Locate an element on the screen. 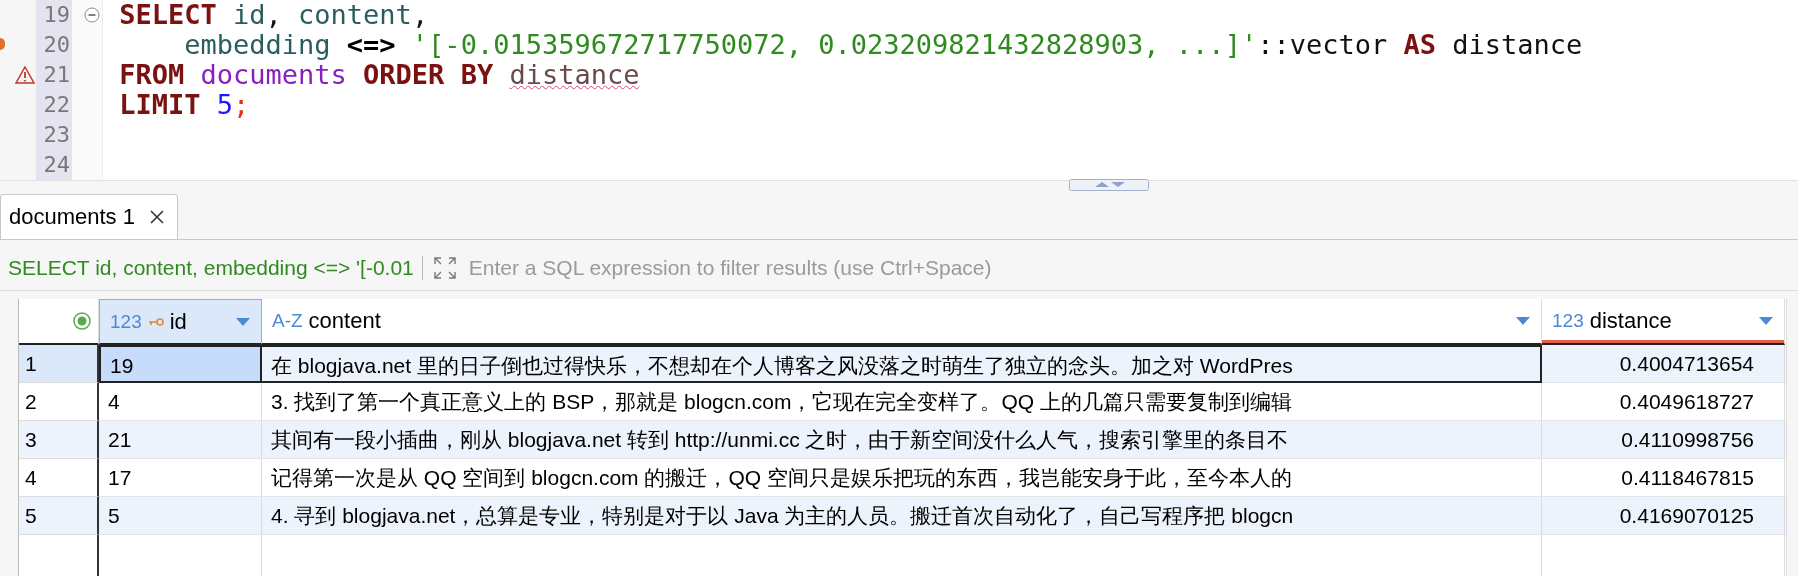 This screenshot has width=1798, height=576. table-cell: 0.4169070125 is located at coordinates (1663, 516).